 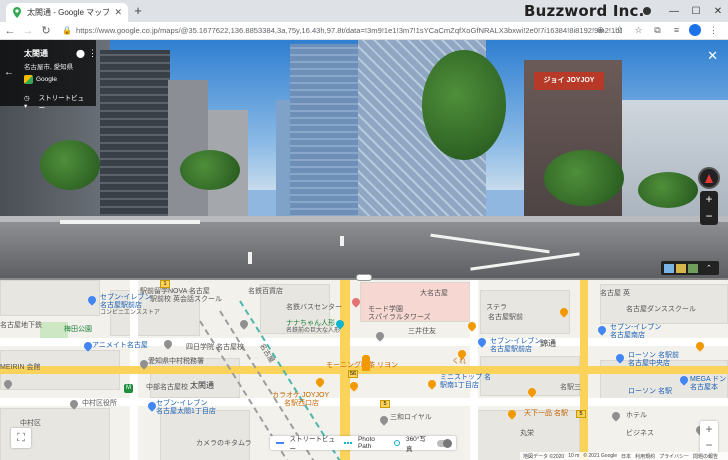 I want to click on map-label: 丸栄, so click(x=527, y=433).